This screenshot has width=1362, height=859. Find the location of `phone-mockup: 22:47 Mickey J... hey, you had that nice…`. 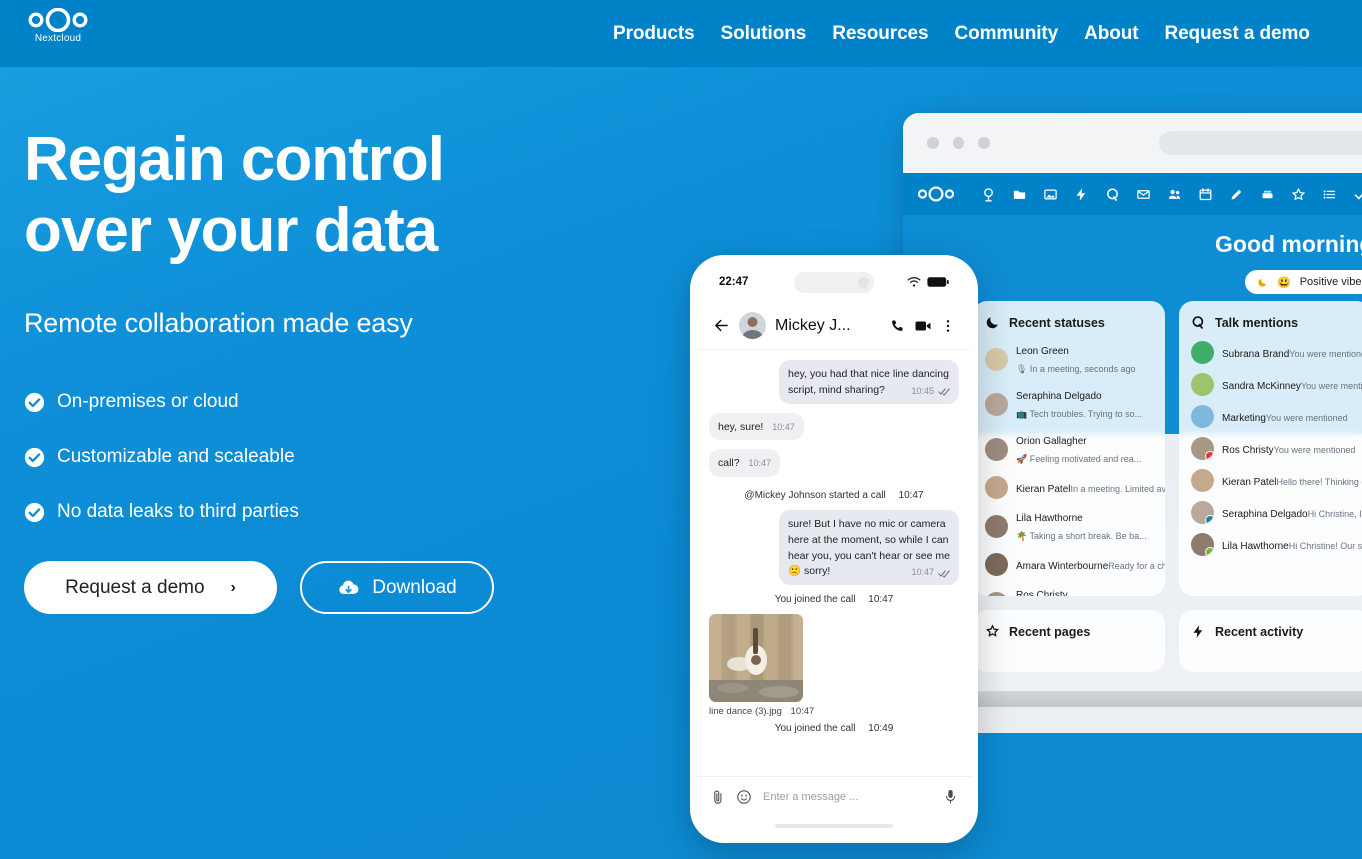

phone-mockup: 22:47 Mickey J... hey, you had that nice… is located at coordinates (834, 549).